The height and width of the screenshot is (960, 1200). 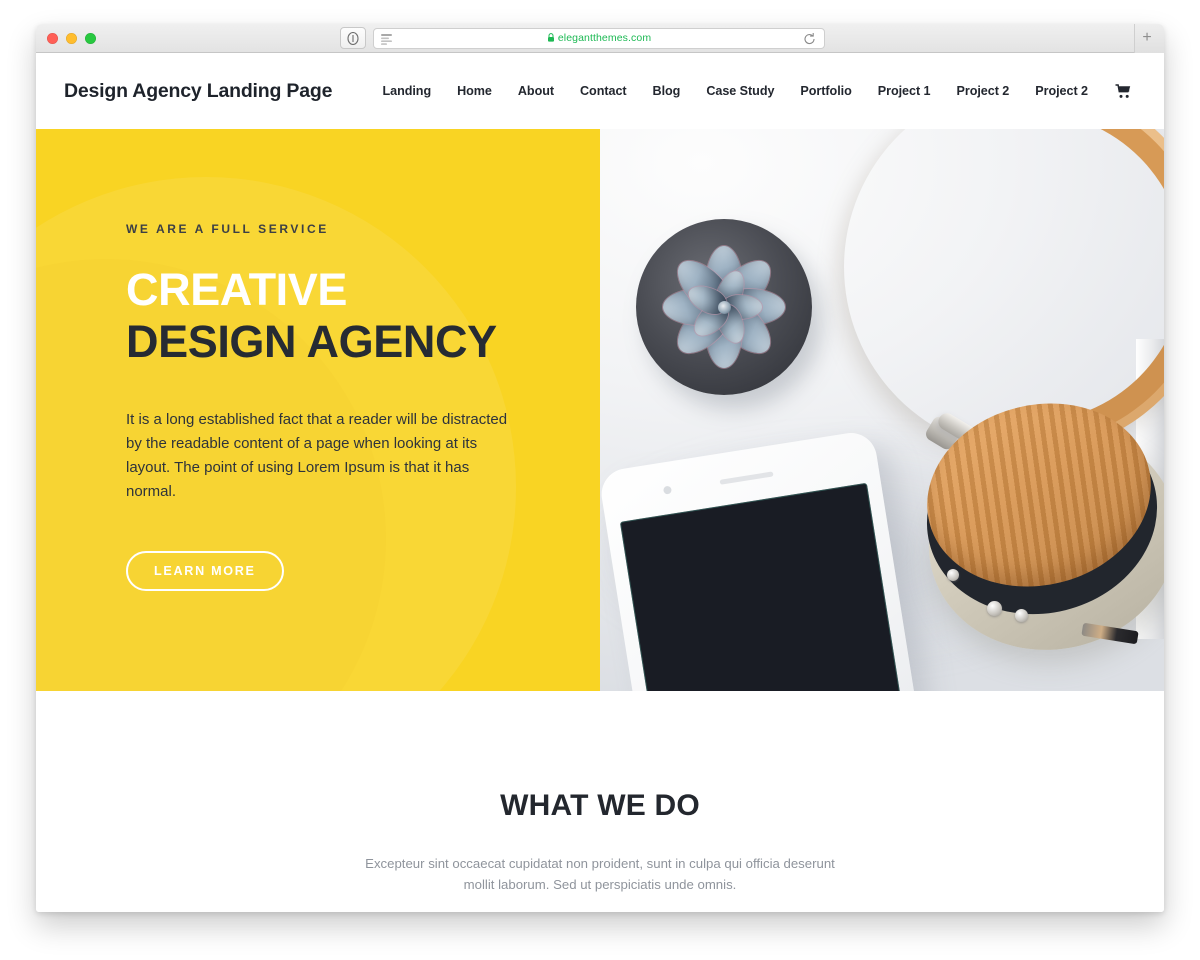 I want to click on privacy-report-button, so click(x=353, y=38).